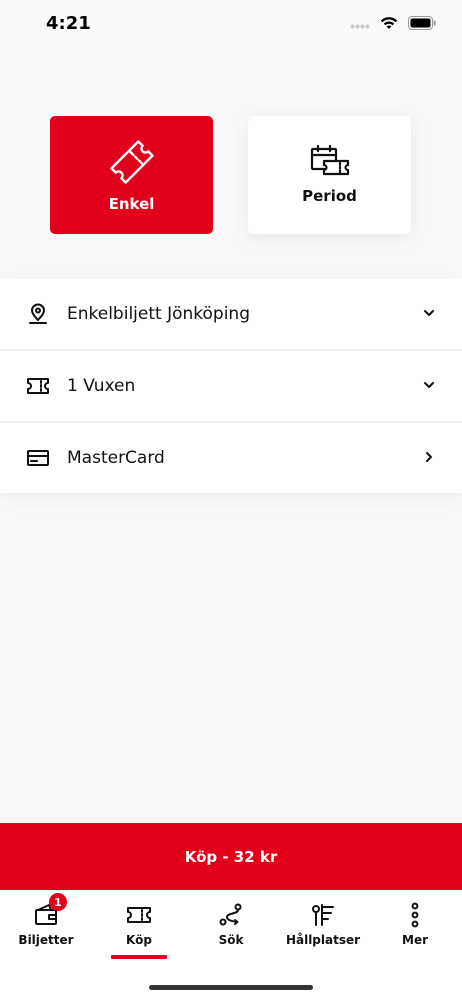 The image size is (462, 1000). Describe the element at coordinates (101, 386) in the screenshot. I see `option-label: 1 Vuxen` at that location.